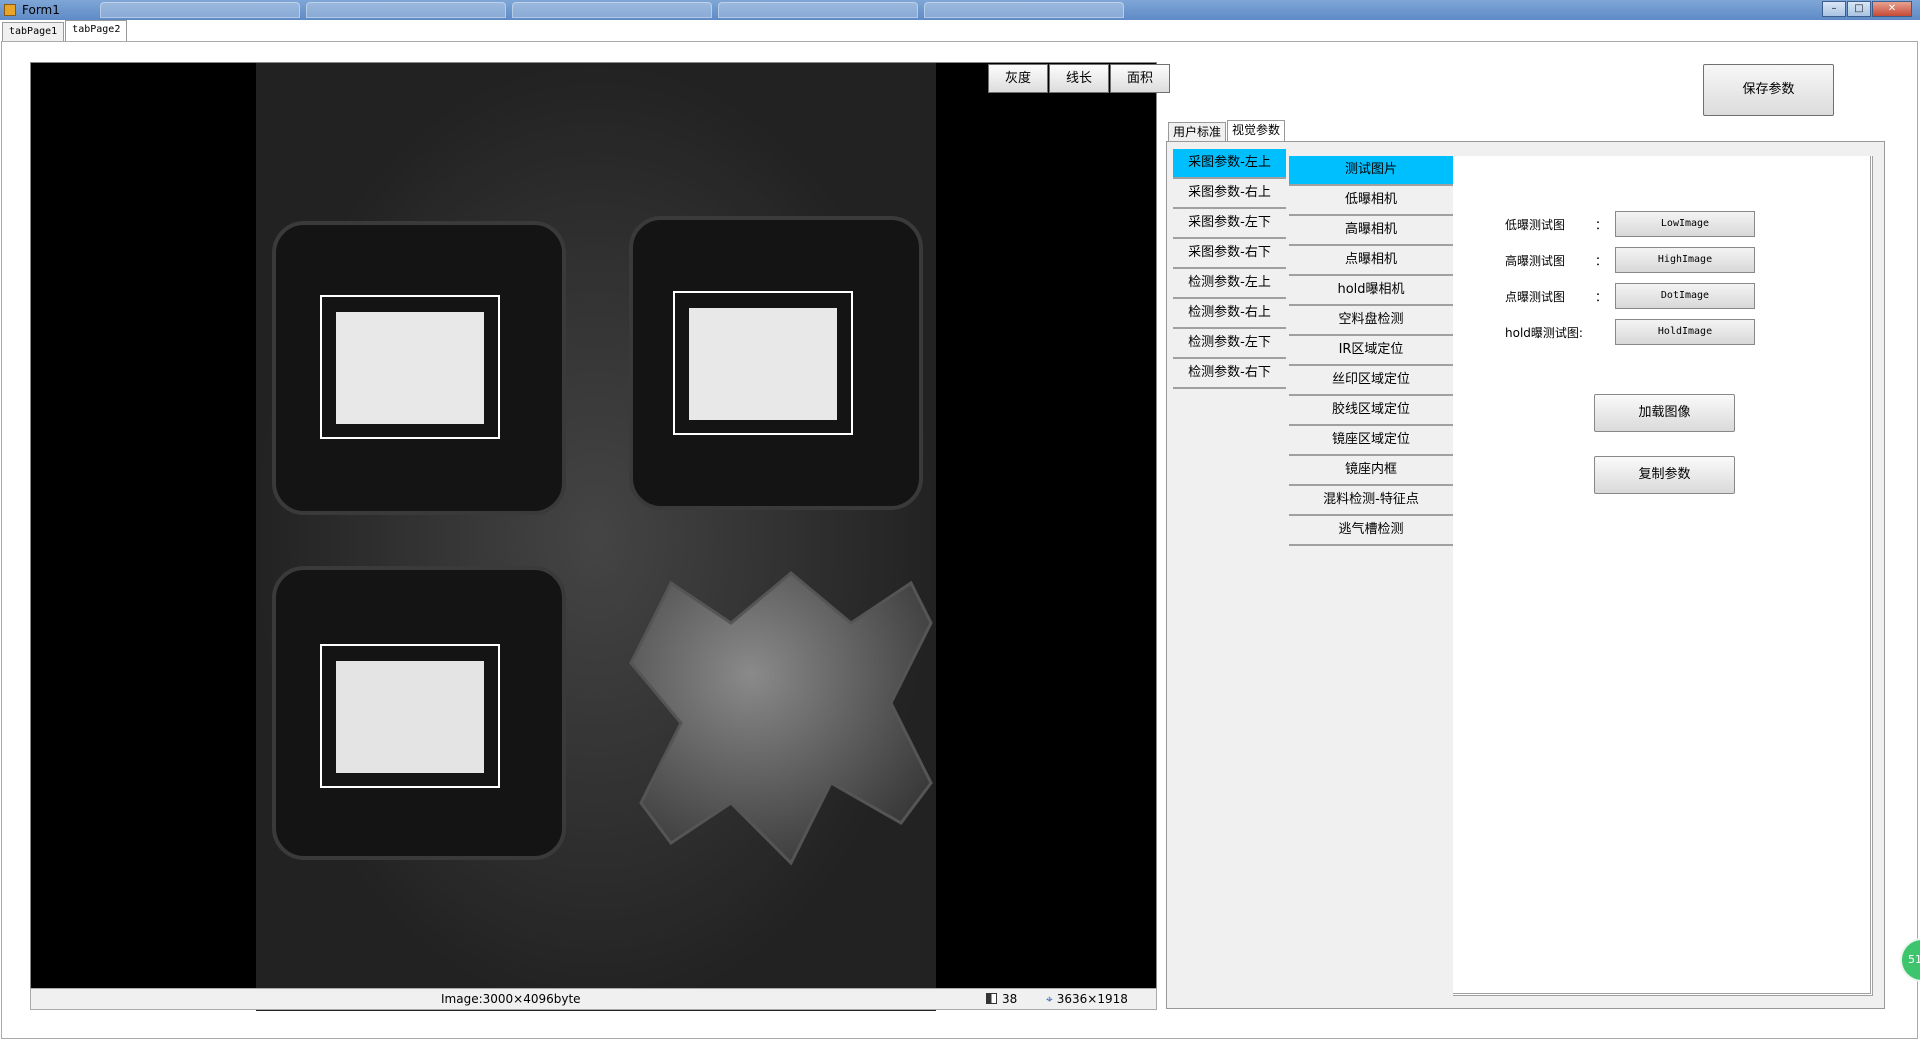 This screenshot has width=1920, height=1040. What do you see at coordinates (1229, 164) in the screenshot?
I see `category-item: 采图参数-左上` at bounding box center [1229, 164].